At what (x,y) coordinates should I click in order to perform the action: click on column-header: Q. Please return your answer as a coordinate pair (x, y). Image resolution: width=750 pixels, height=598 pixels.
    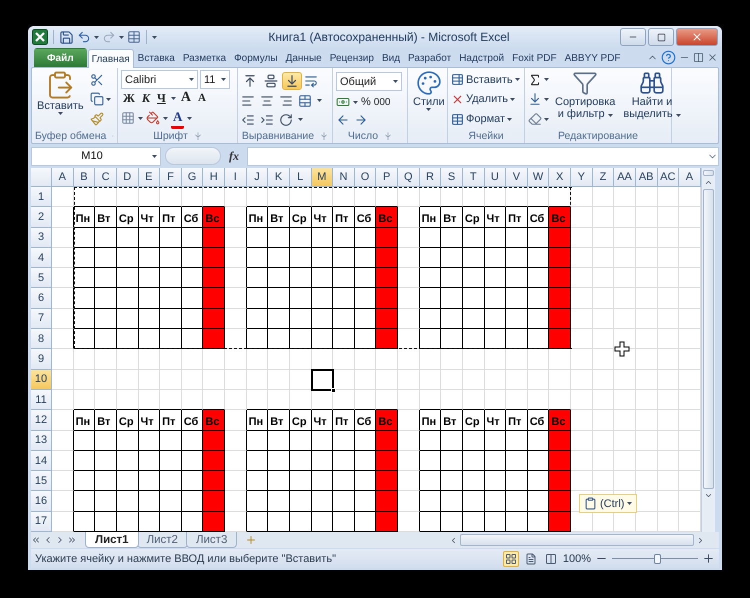
    Looking at the image, I should click on (409, 177).